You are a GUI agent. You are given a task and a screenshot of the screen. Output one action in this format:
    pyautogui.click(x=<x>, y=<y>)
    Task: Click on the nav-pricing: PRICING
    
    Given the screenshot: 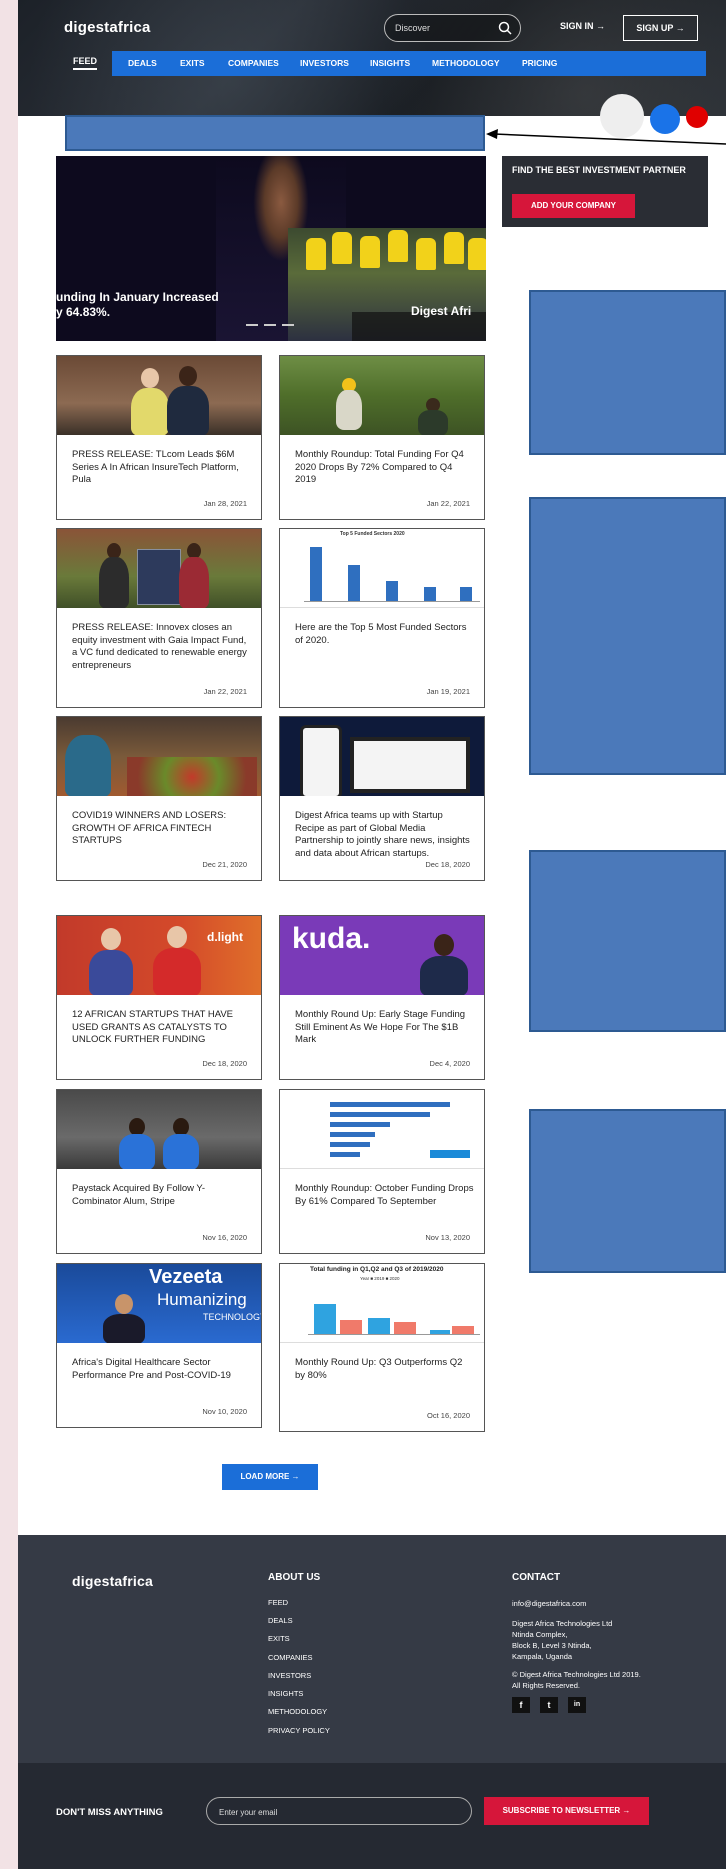 What is the action you would take?
    pyautogui.click(x=539, y=63)
    